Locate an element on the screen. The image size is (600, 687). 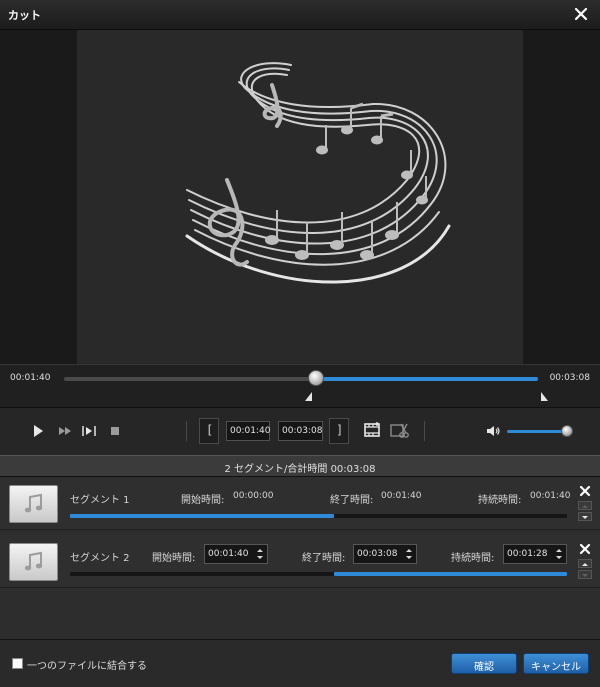
segment-start-value: 00:00:00 is located at coordinates (253, 496).